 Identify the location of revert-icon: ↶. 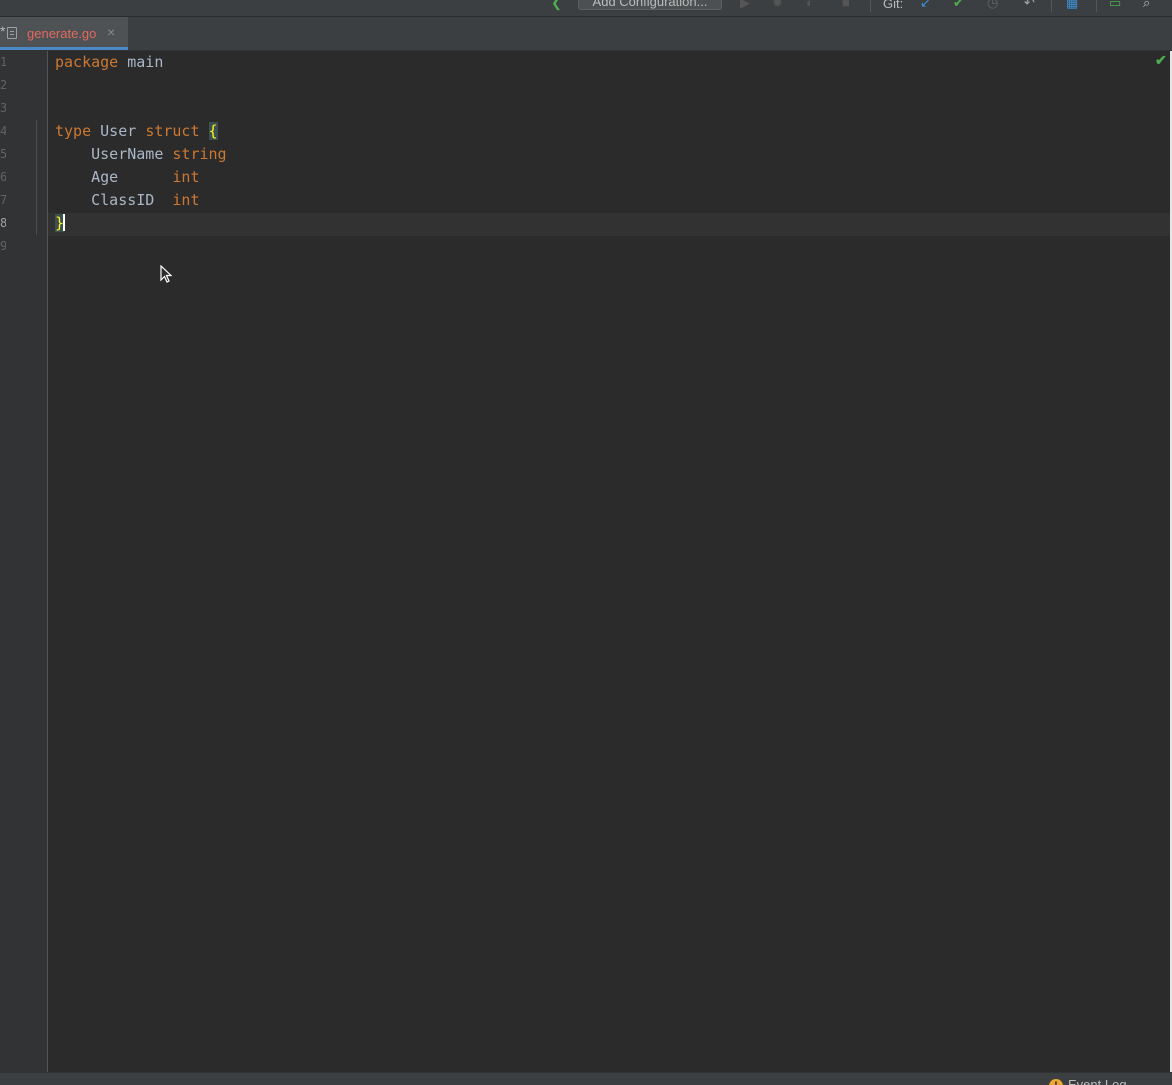
(1029, 5).